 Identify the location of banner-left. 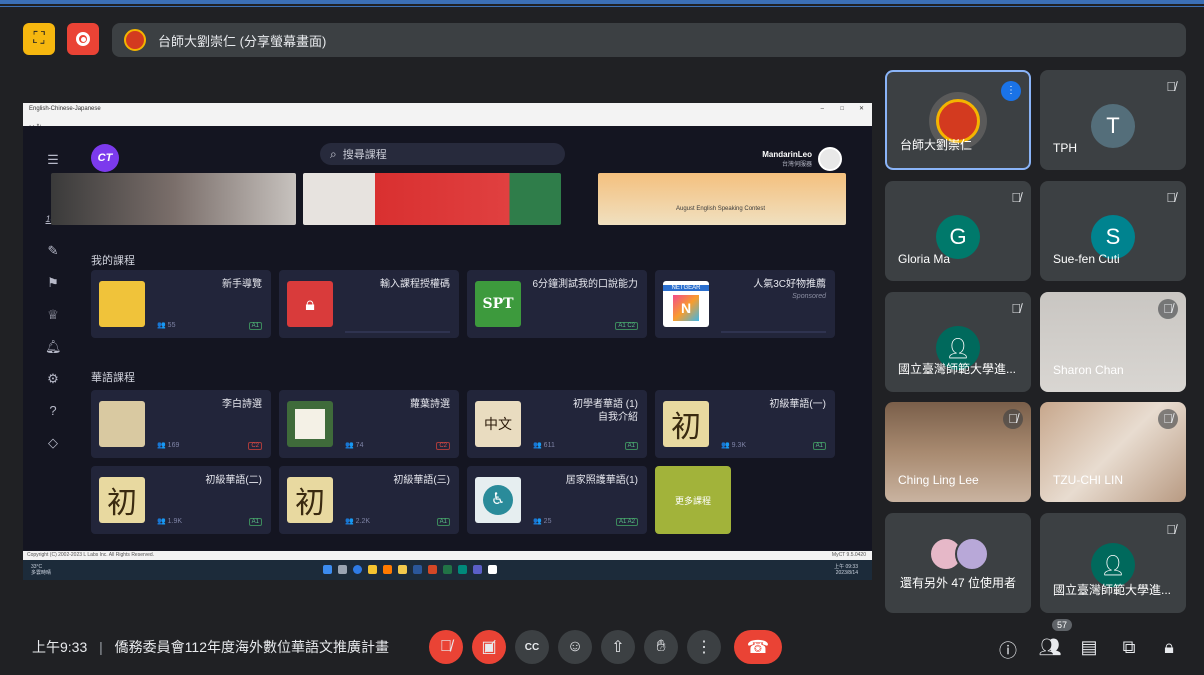
(173, 199).